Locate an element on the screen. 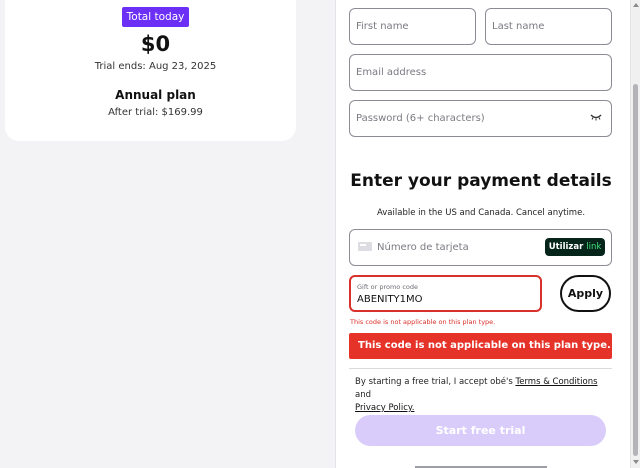 The image size is (640, 468). privacy-link: Privacy Policy. is located at coordinates (384, 408).